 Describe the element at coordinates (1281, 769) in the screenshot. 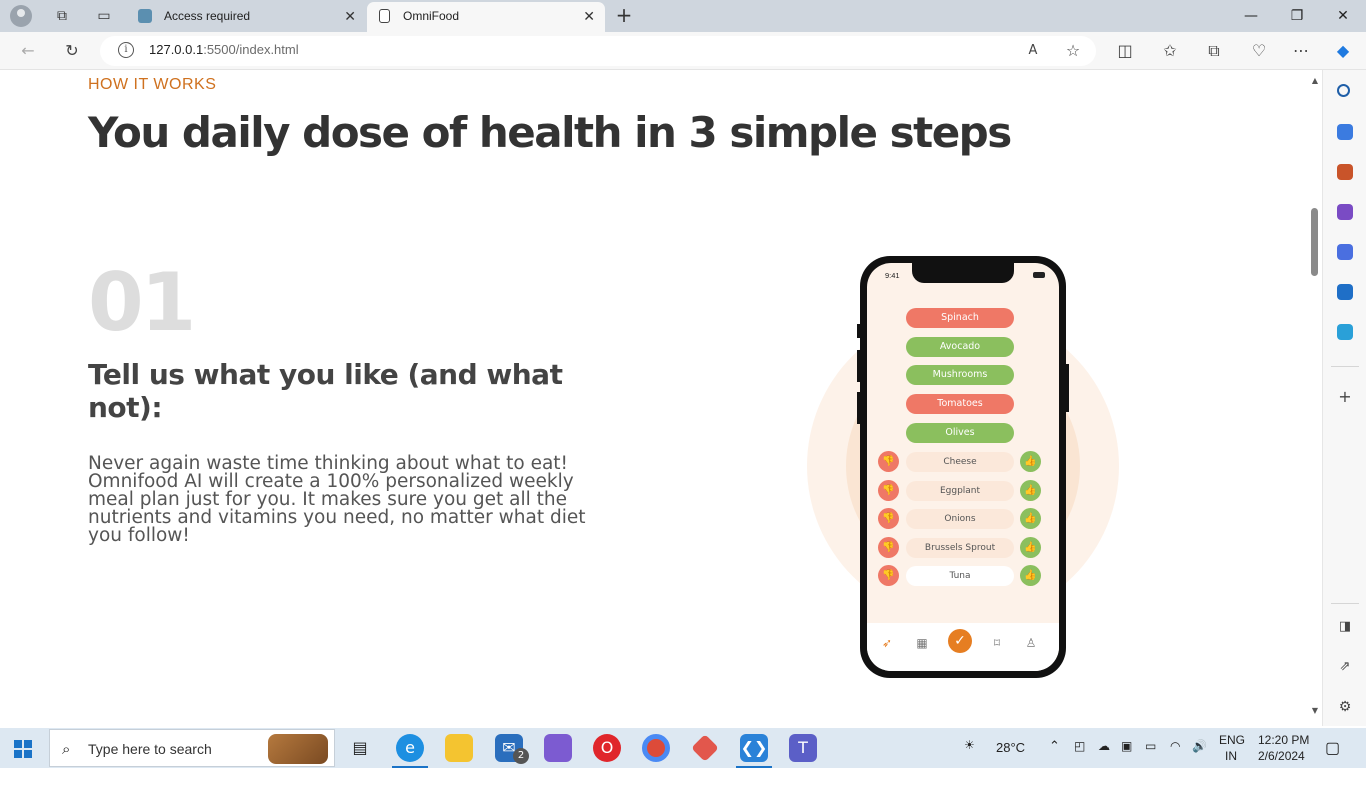

I see `clock-date: 2/6/2024` at that location.